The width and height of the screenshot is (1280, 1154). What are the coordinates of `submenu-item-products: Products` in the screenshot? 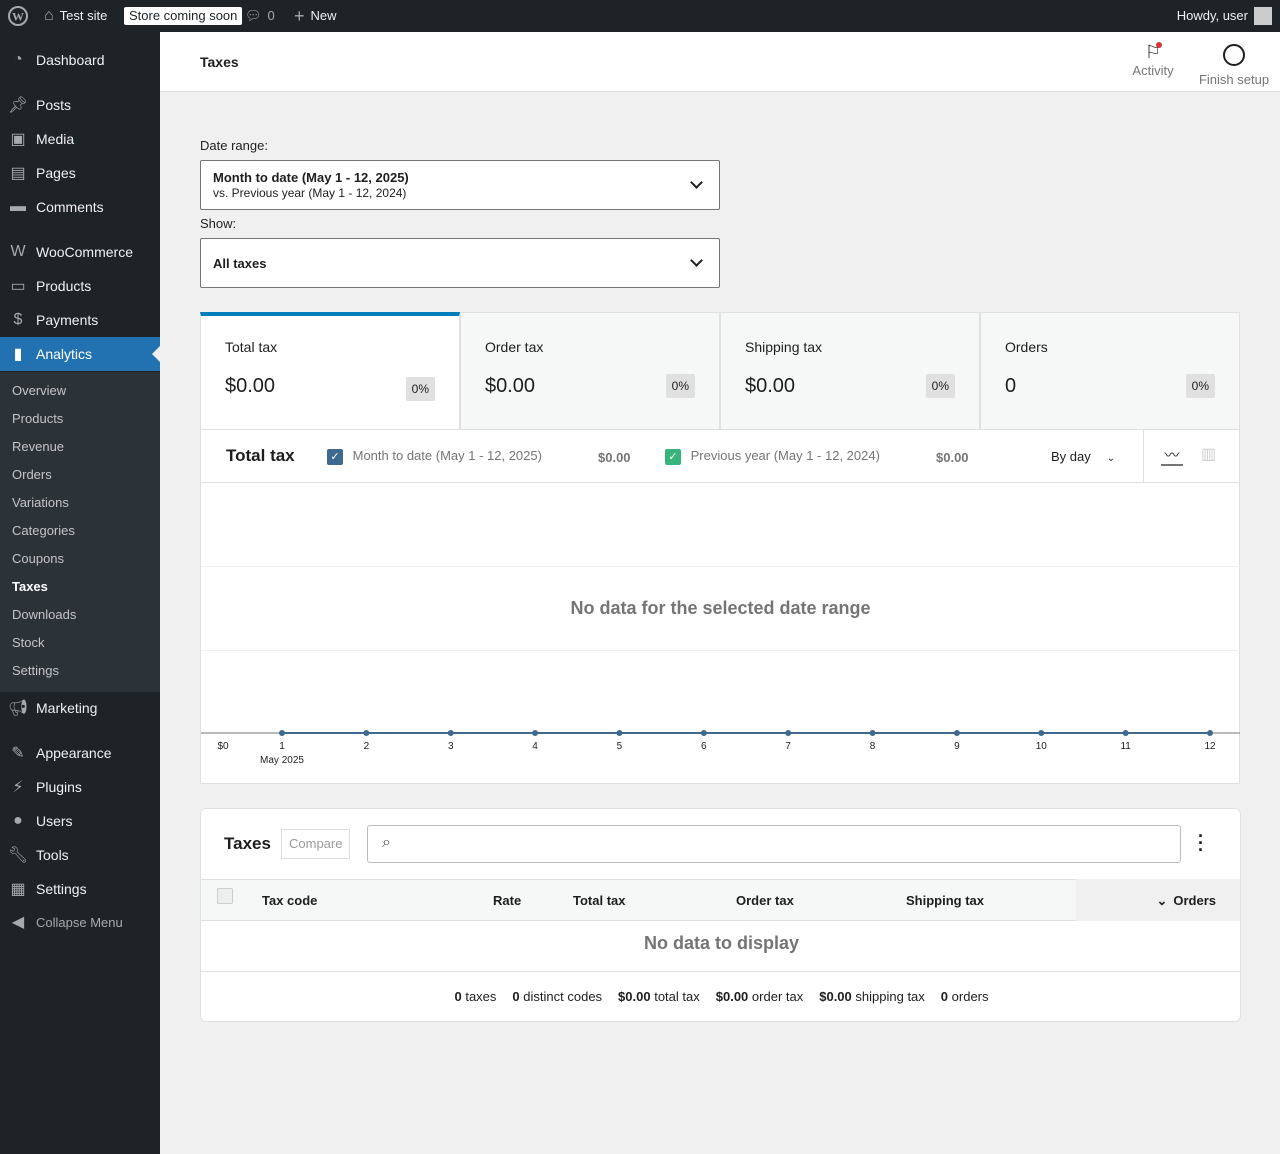 It's located at (37, 419).